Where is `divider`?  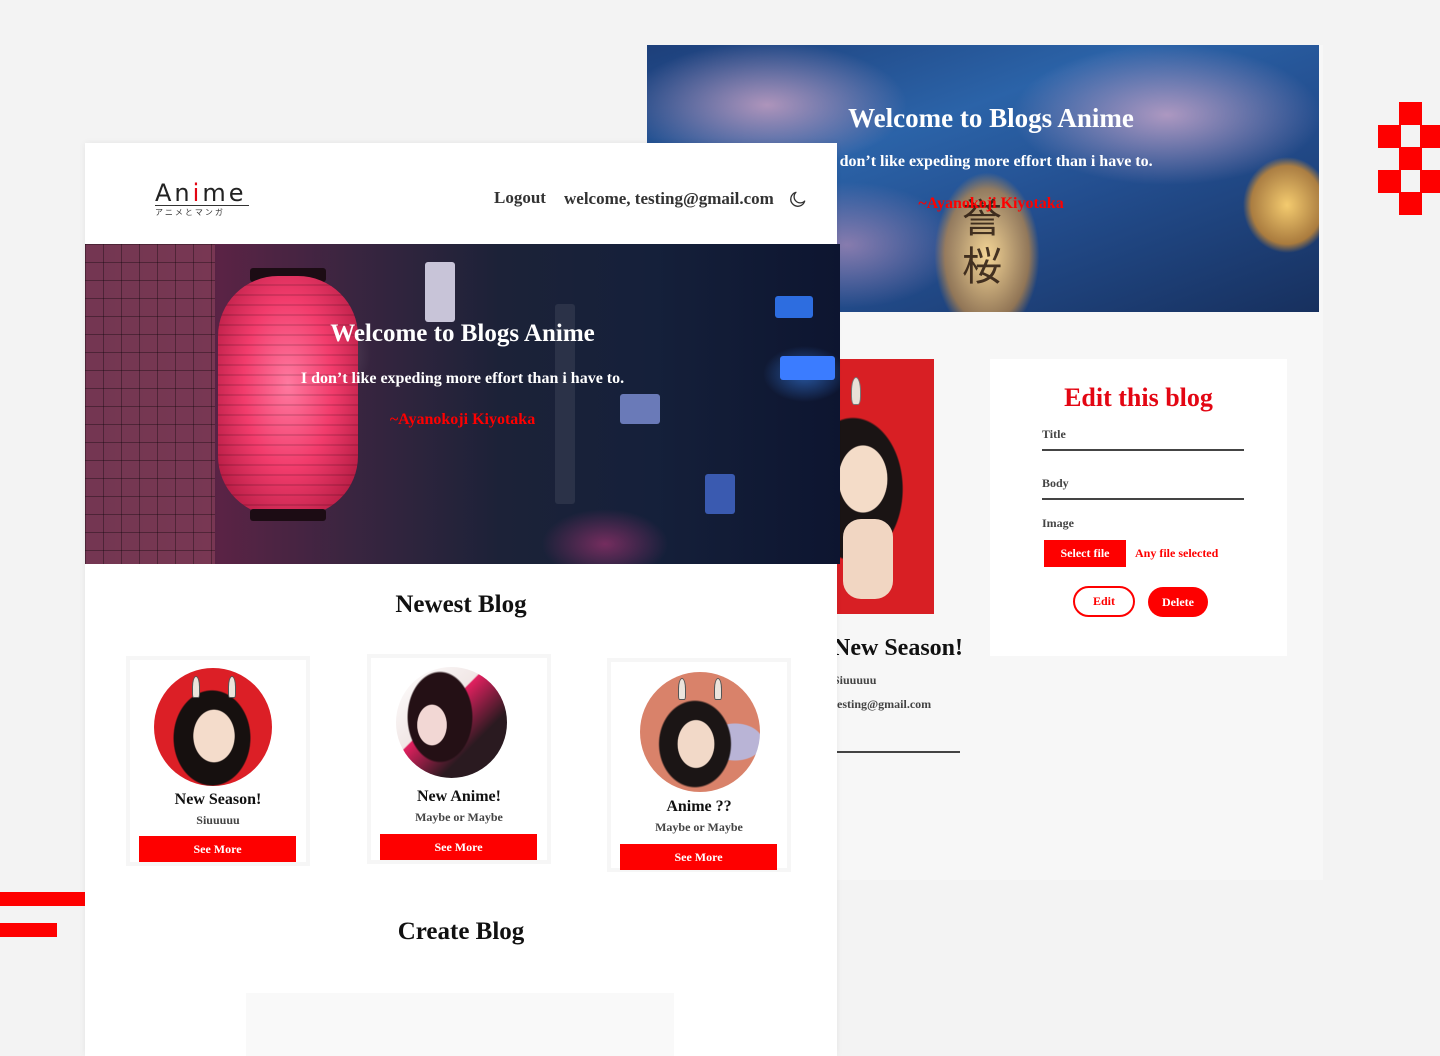 divider is located at coordinates (896, 752).